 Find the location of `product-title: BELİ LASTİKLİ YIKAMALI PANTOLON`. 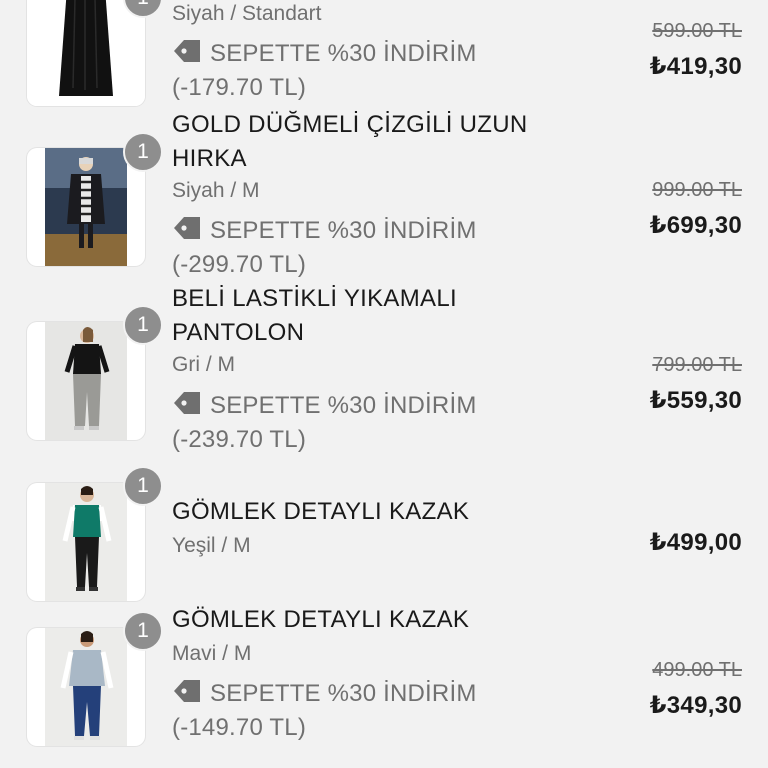

product-title: BELİ LASTİKLİ YIKAMALI PANTOLON is located at coordinates (382, 316).